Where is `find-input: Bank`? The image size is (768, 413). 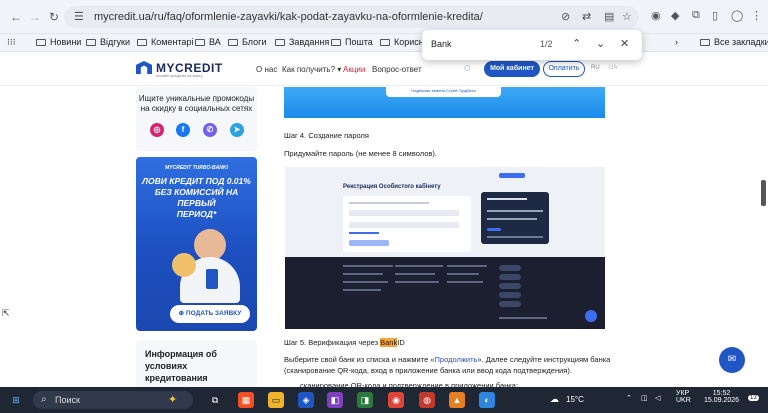 find-input: Bank is located at coordinates (441, 44).